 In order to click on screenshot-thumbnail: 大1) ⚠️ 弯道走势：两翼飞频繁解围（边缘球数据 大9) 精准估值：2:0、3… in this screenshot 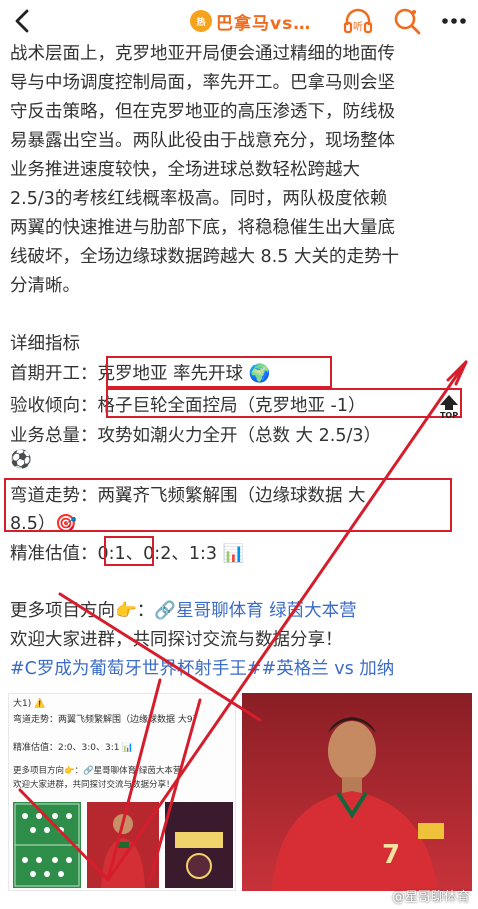, I will do `click(122, 792)`.